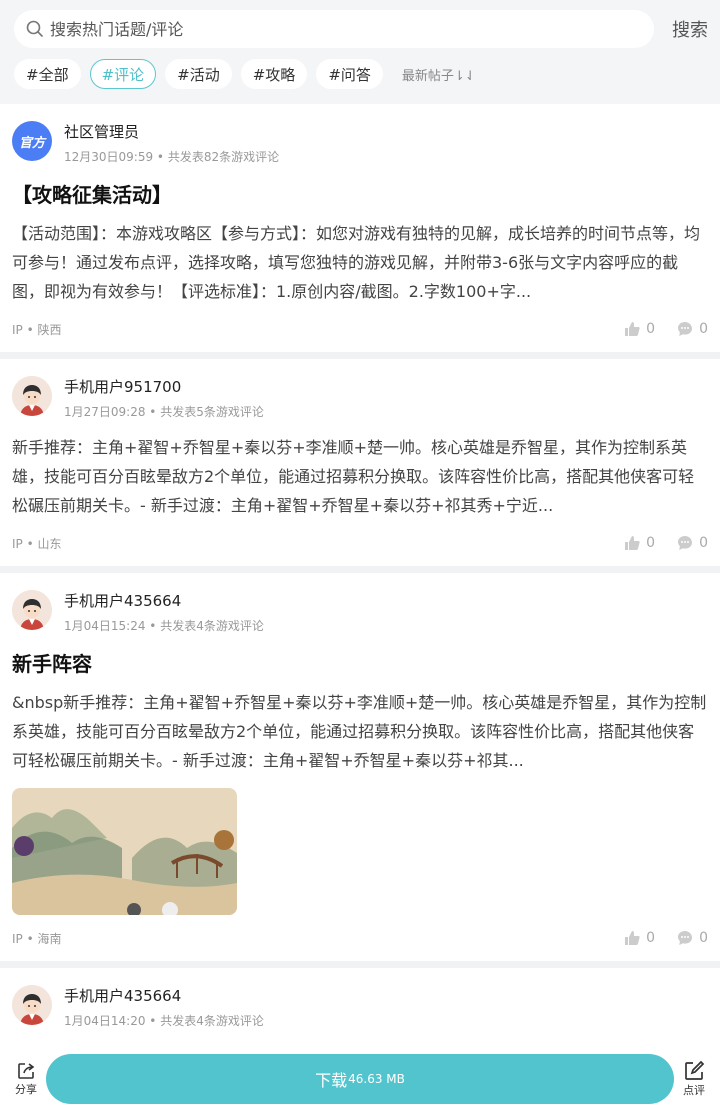  I want to click on post-title: 新手阵容, so click(52, 664).